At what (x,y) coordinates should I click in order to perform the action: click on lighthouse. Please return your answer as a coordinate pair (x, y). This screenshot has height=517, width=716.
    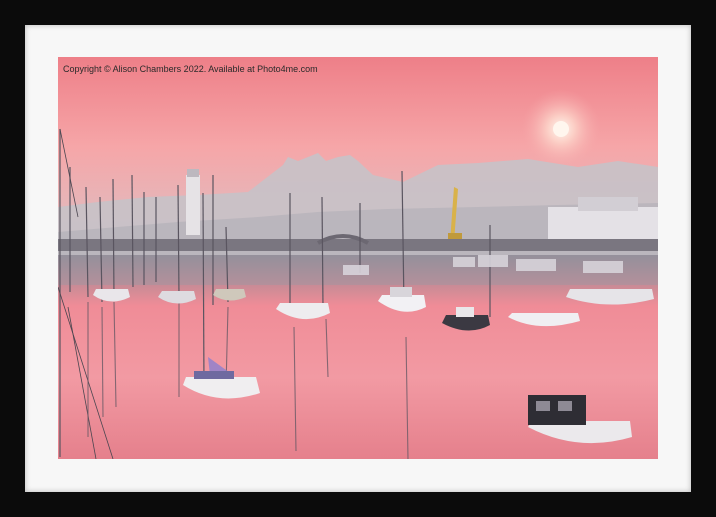
    Looking at the image, I should click on (193, 205).